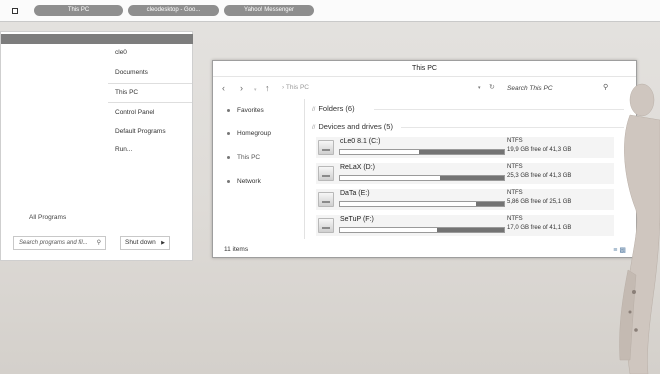 Image resolution: width=660 pixels, height=374 pixels. What do you see at coordinates (236, 249) in the screenshot?
I see `item-count: 11 items` at bounding box center [236, 249].